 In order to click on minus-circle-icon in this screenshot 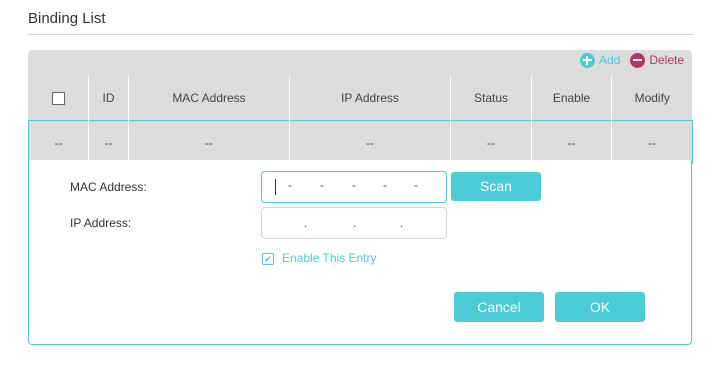, I will do `click(638, 60)`.